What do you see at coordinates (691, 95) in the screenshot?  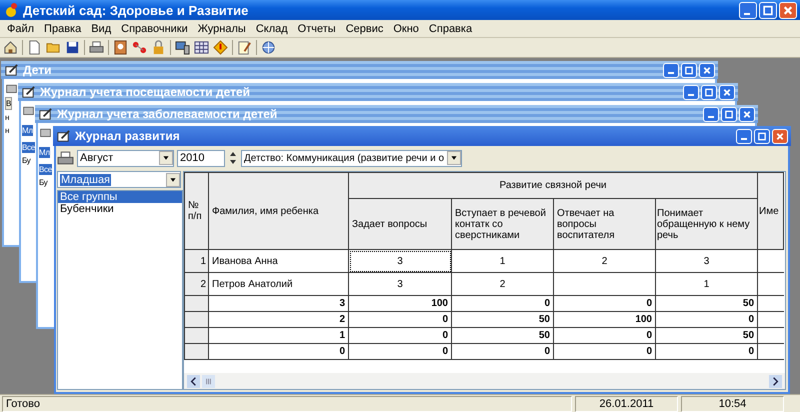 I see `minimize-icon` at bounding box center [691, 95].